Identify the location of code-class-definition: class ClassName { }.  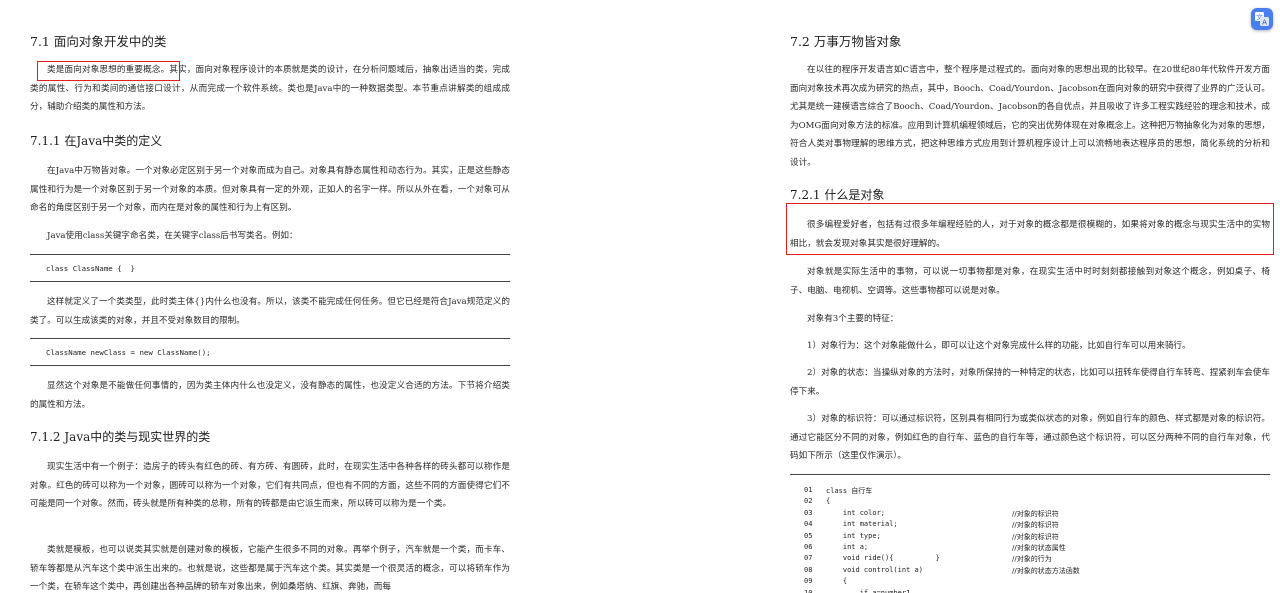
(90, 268).